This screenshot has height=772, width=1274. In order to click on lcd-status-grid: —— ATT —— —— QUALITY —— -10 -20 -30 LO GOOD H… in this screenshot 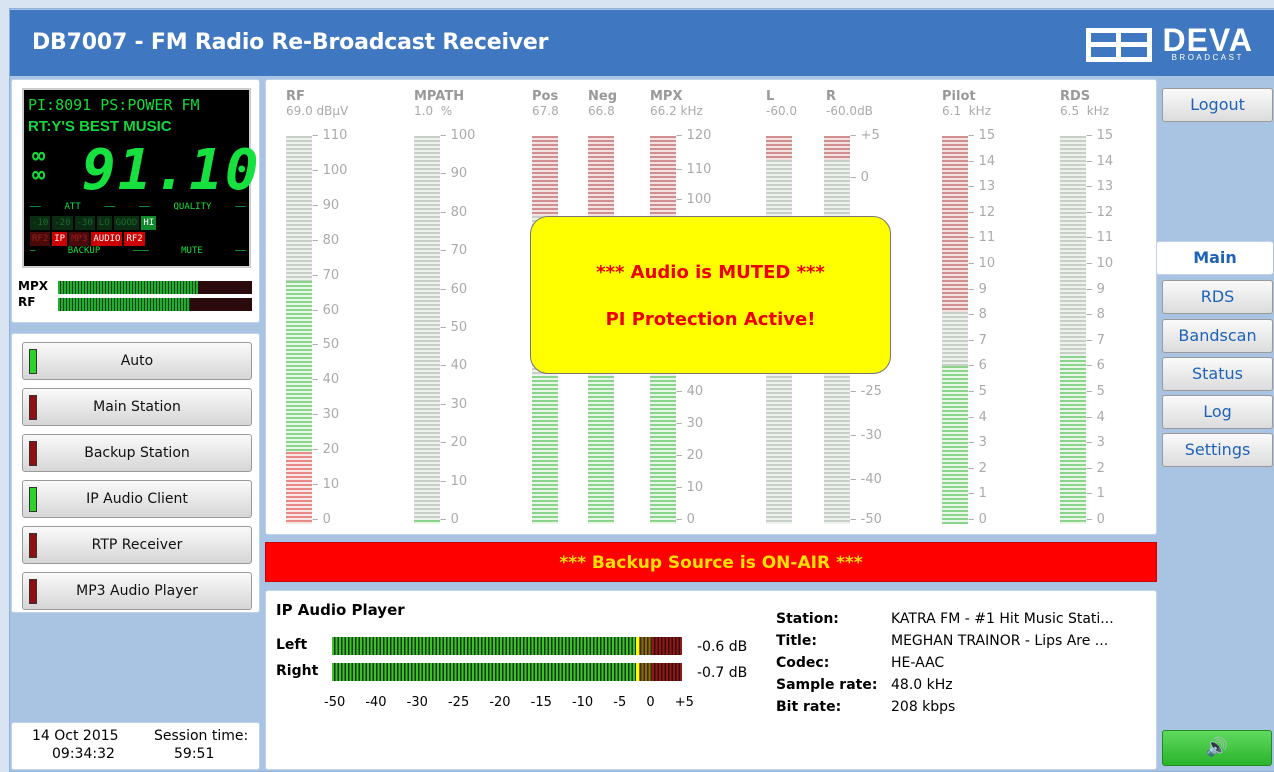, I will do `click(138, 229)`.